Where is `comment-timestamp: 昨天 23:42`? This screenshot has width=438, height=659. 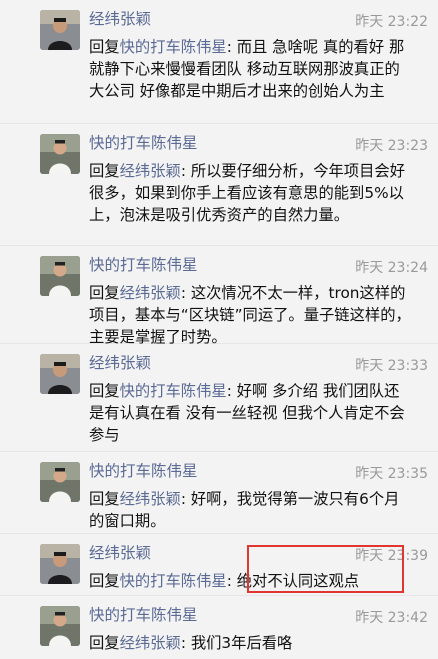 comment-timestamp: 昨天 23:42 is located at coordinates (391, 618).